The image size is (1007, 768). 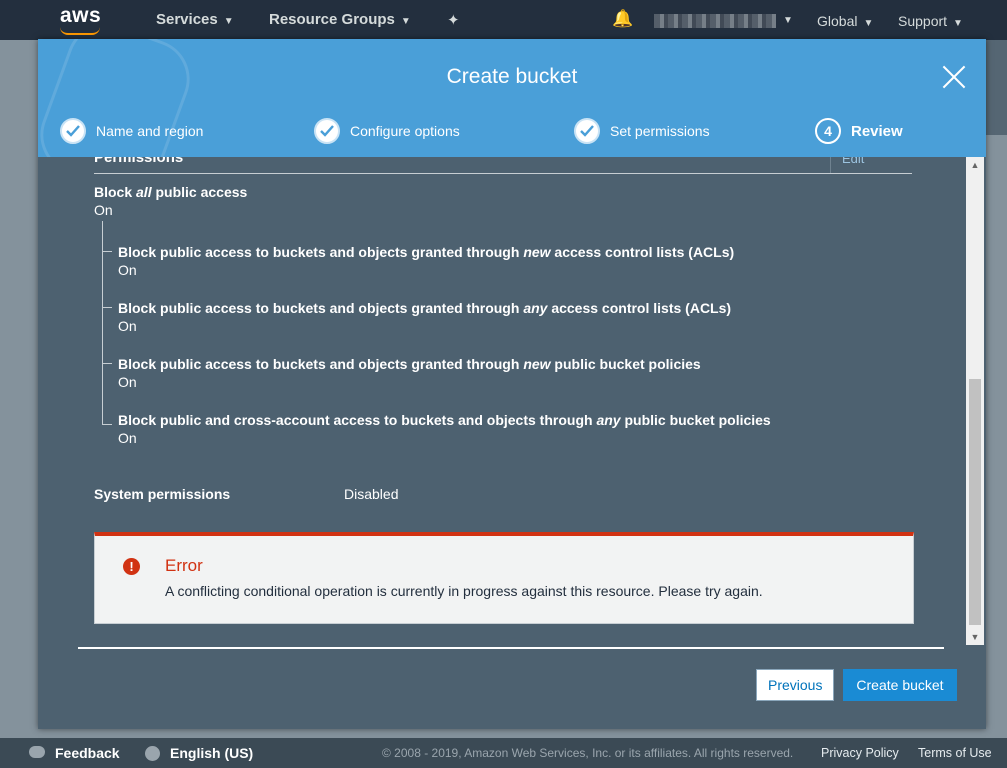 I want to click on modal-scrollbar: ▲ ▼, so click(x=975, y=401).